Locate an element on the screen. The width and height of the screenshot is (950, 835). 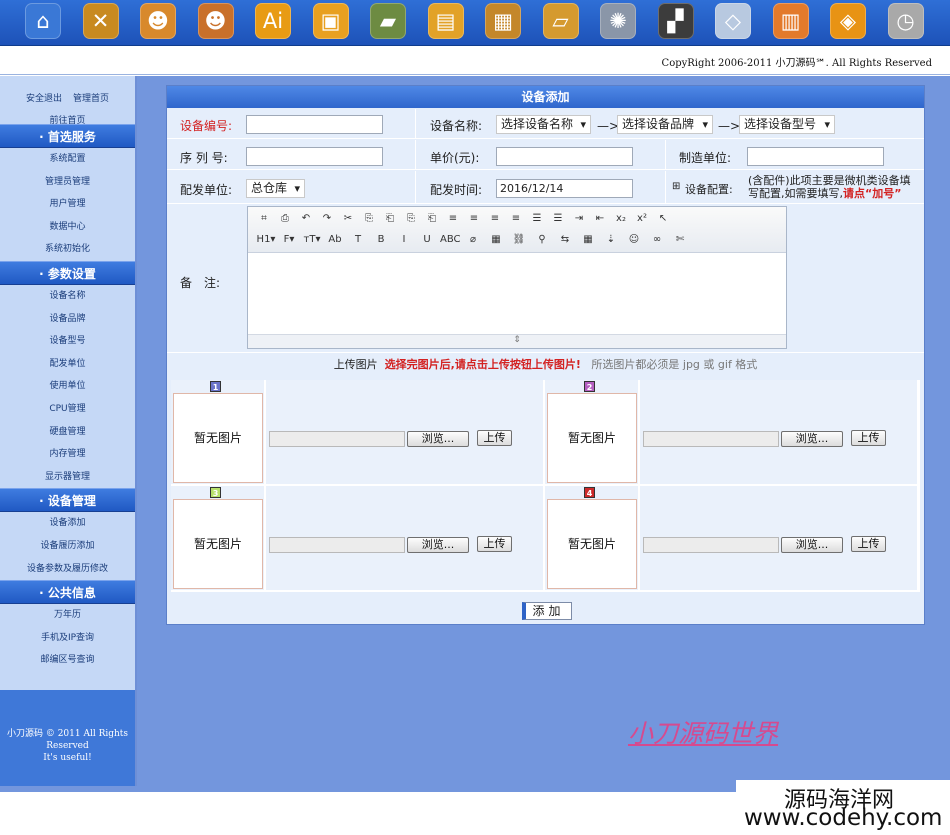
editor-tool-button: I is located at coordinates (404, 240).